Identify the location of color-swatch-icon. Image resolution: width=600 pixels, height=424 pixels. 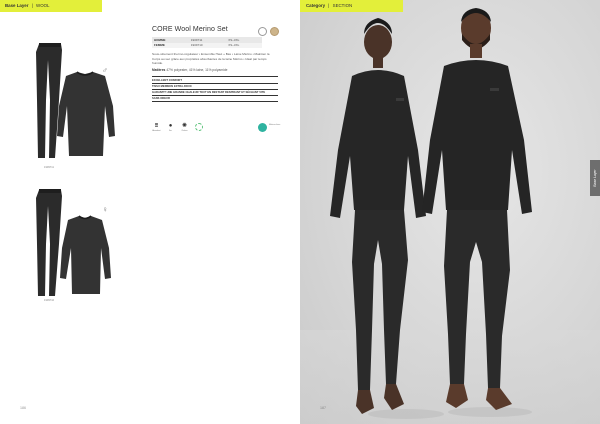
(274, 31).